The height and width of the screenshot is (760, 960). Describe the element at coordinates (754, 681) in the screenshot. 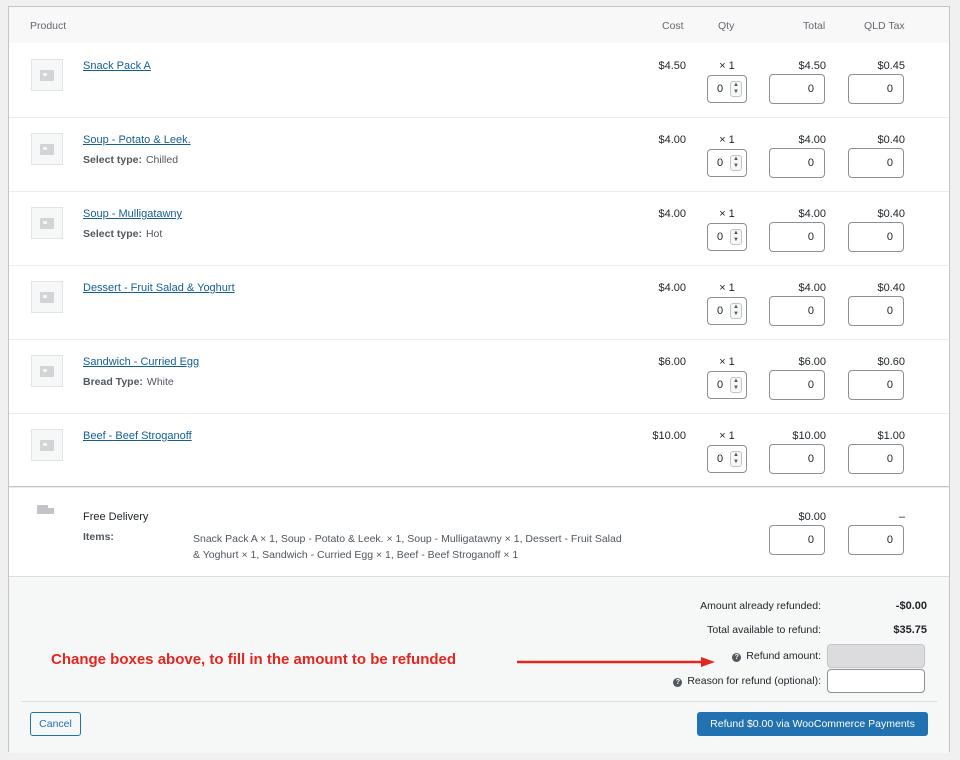

I see `reason-label: Reason for refund (optional):` at that location.